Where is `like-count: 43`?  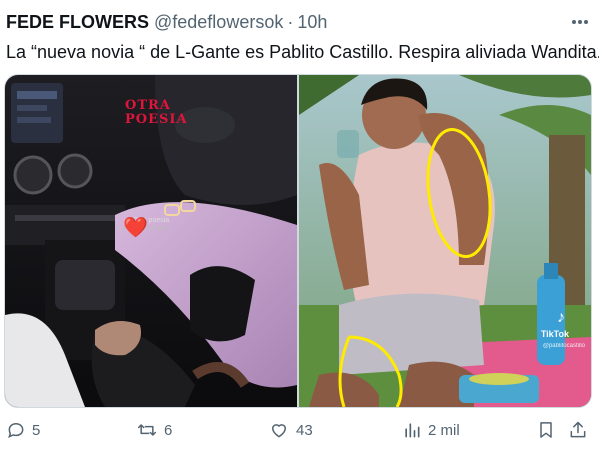
like-count: 43 is located at coordinates (304, 430).